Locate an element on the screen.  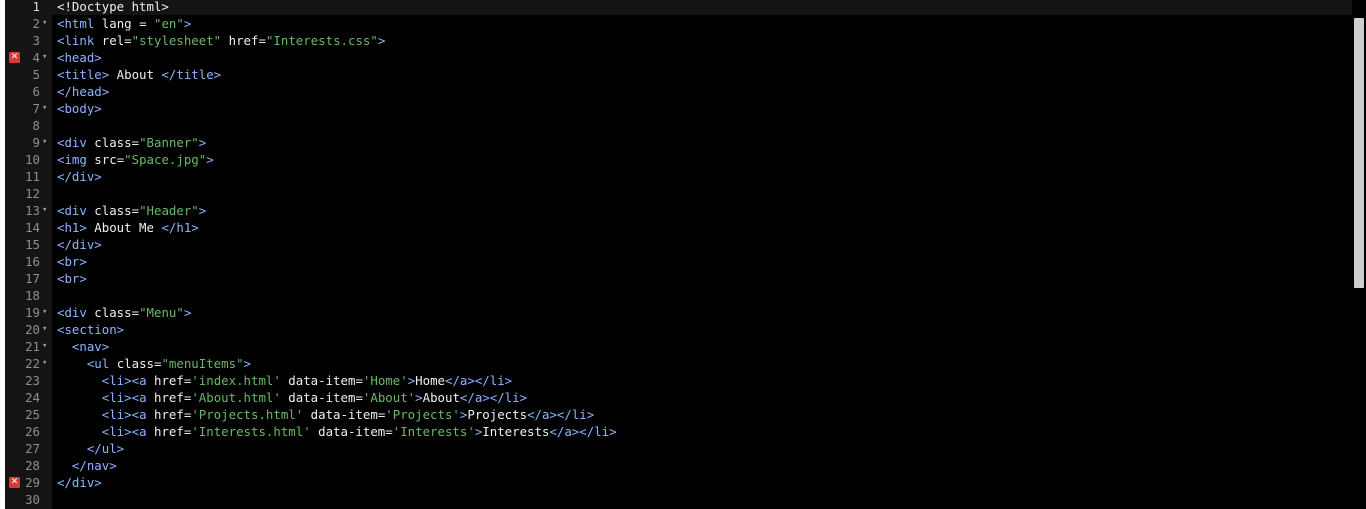
code-line: 30 is located at coordinates (676, 499).